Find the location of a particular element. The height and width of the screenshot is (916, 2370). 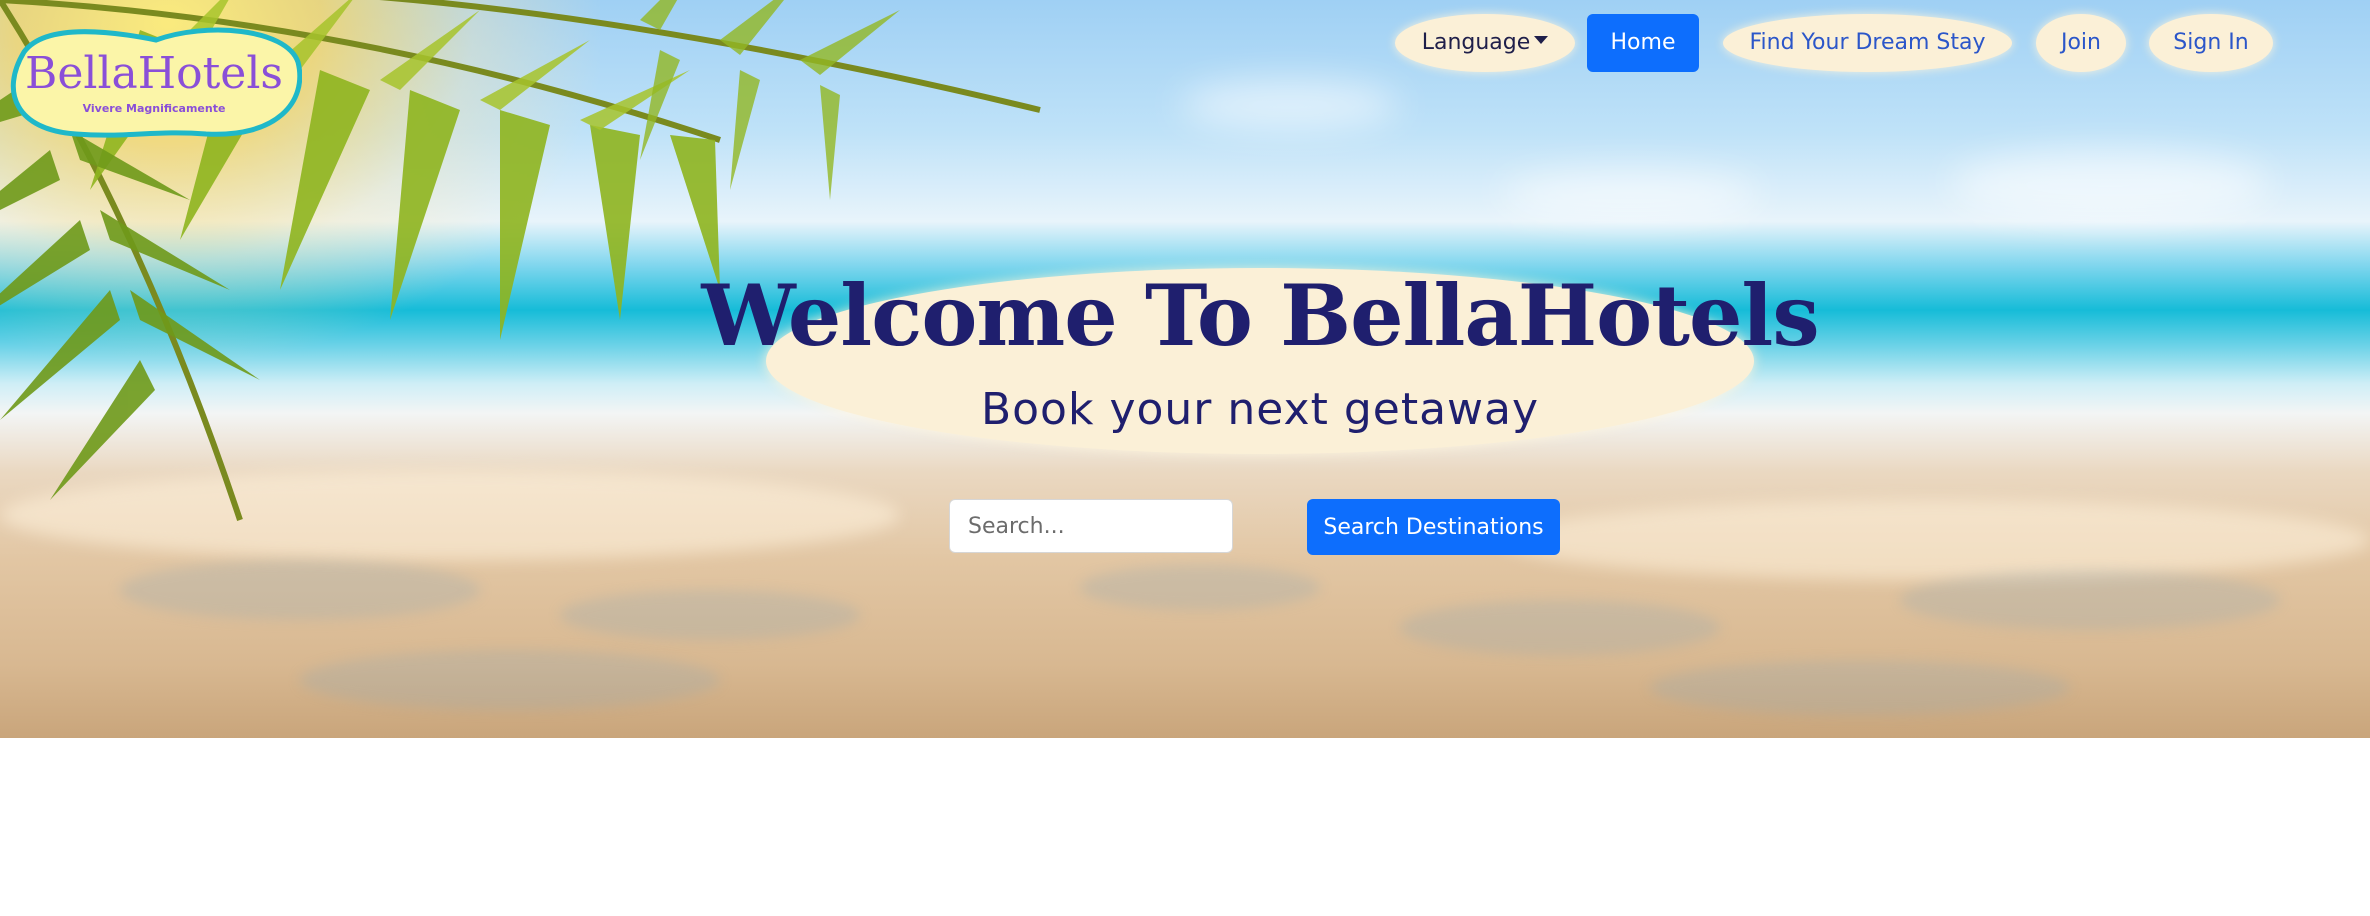

language-dropdown: Language is located at coordinates (1485, 43).